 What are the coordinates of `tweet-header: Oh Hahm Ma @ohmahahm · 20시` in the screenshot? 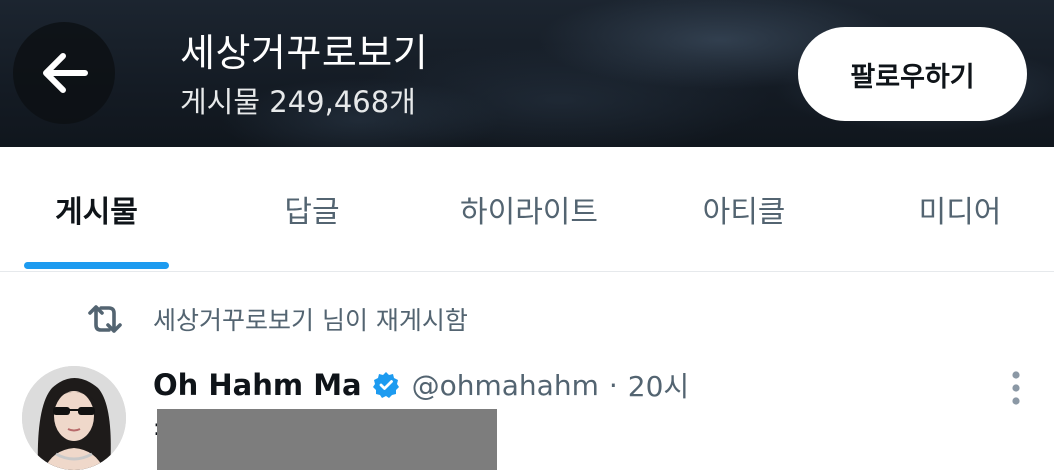 It's located at (421, 385).